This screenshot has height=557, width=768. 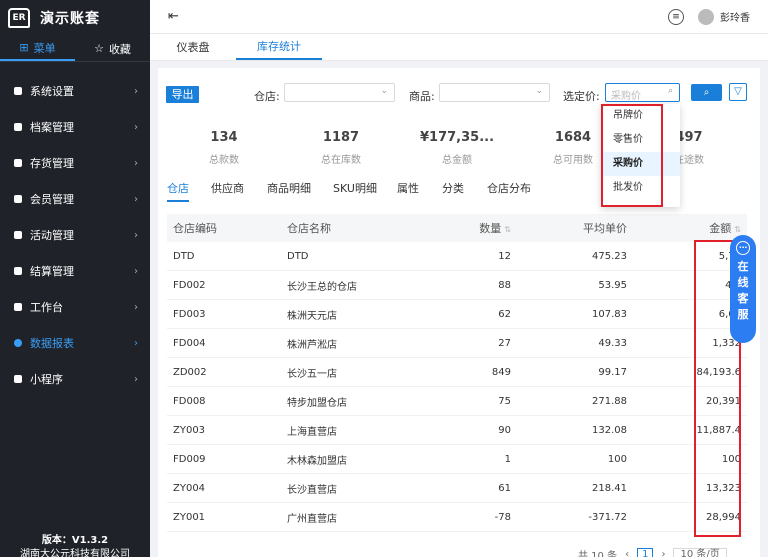 I want to click on pager-next-icon: ›, so click(x=663, y=553).